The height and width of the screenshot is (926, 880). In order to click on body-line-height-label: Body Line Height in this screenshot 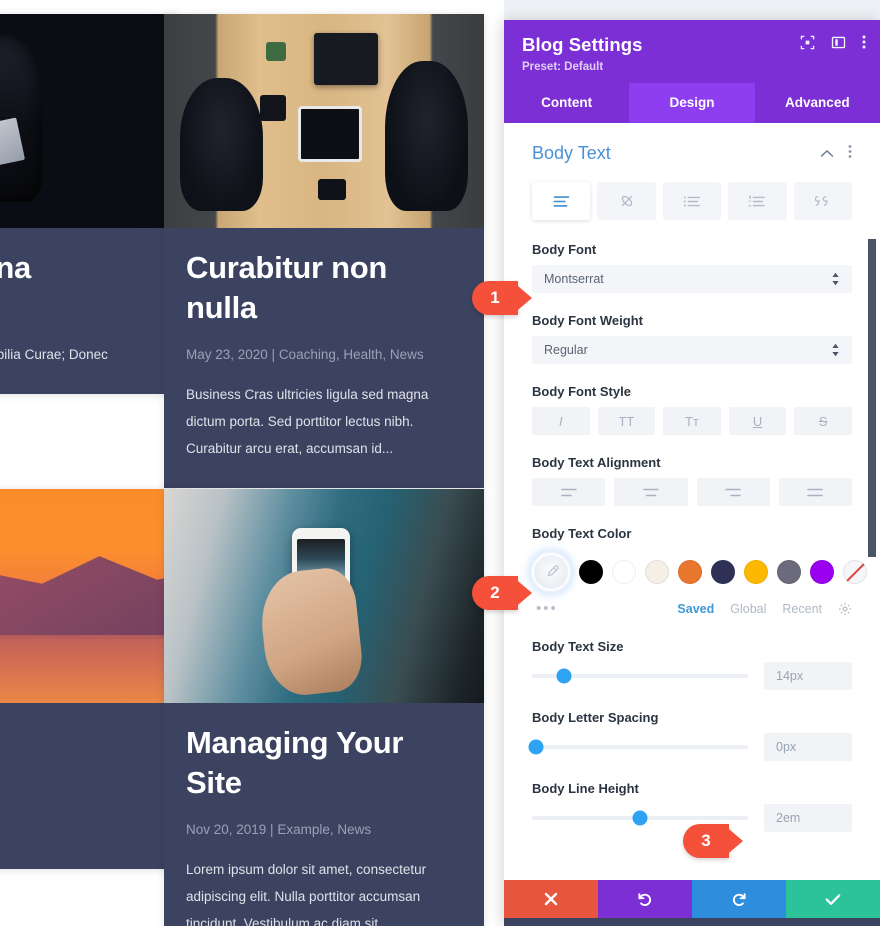, I will do `click(585, 788)`.